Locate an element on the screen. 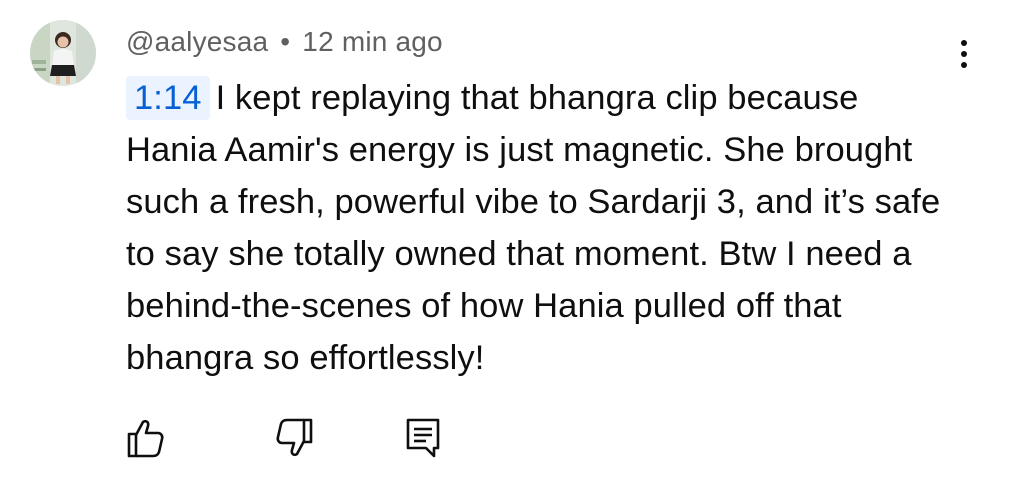  comment-meta: @aalyesaa • 12 min ago is located at coordinates (284, 42).